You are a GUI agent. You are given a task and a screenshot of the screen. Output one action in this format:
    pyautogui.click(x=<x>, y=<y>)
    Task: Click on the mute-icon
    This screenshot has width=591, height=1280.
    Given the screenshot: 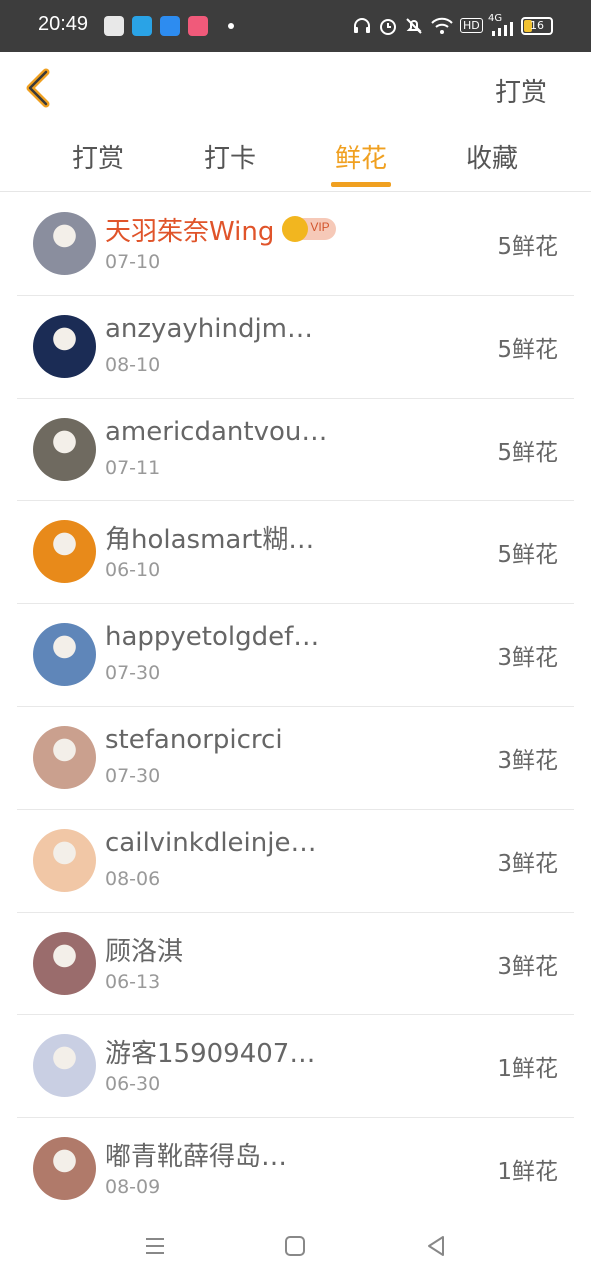 What is the action you would take?
    pyautogui.click(x=414, y=26)
    